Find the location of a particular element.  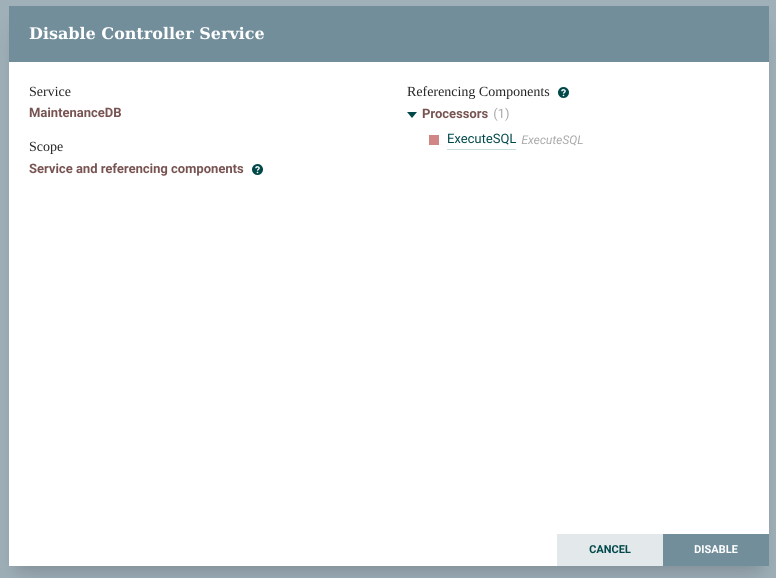

component-link: ExecuteSQL is located at coordinates (481, 140).